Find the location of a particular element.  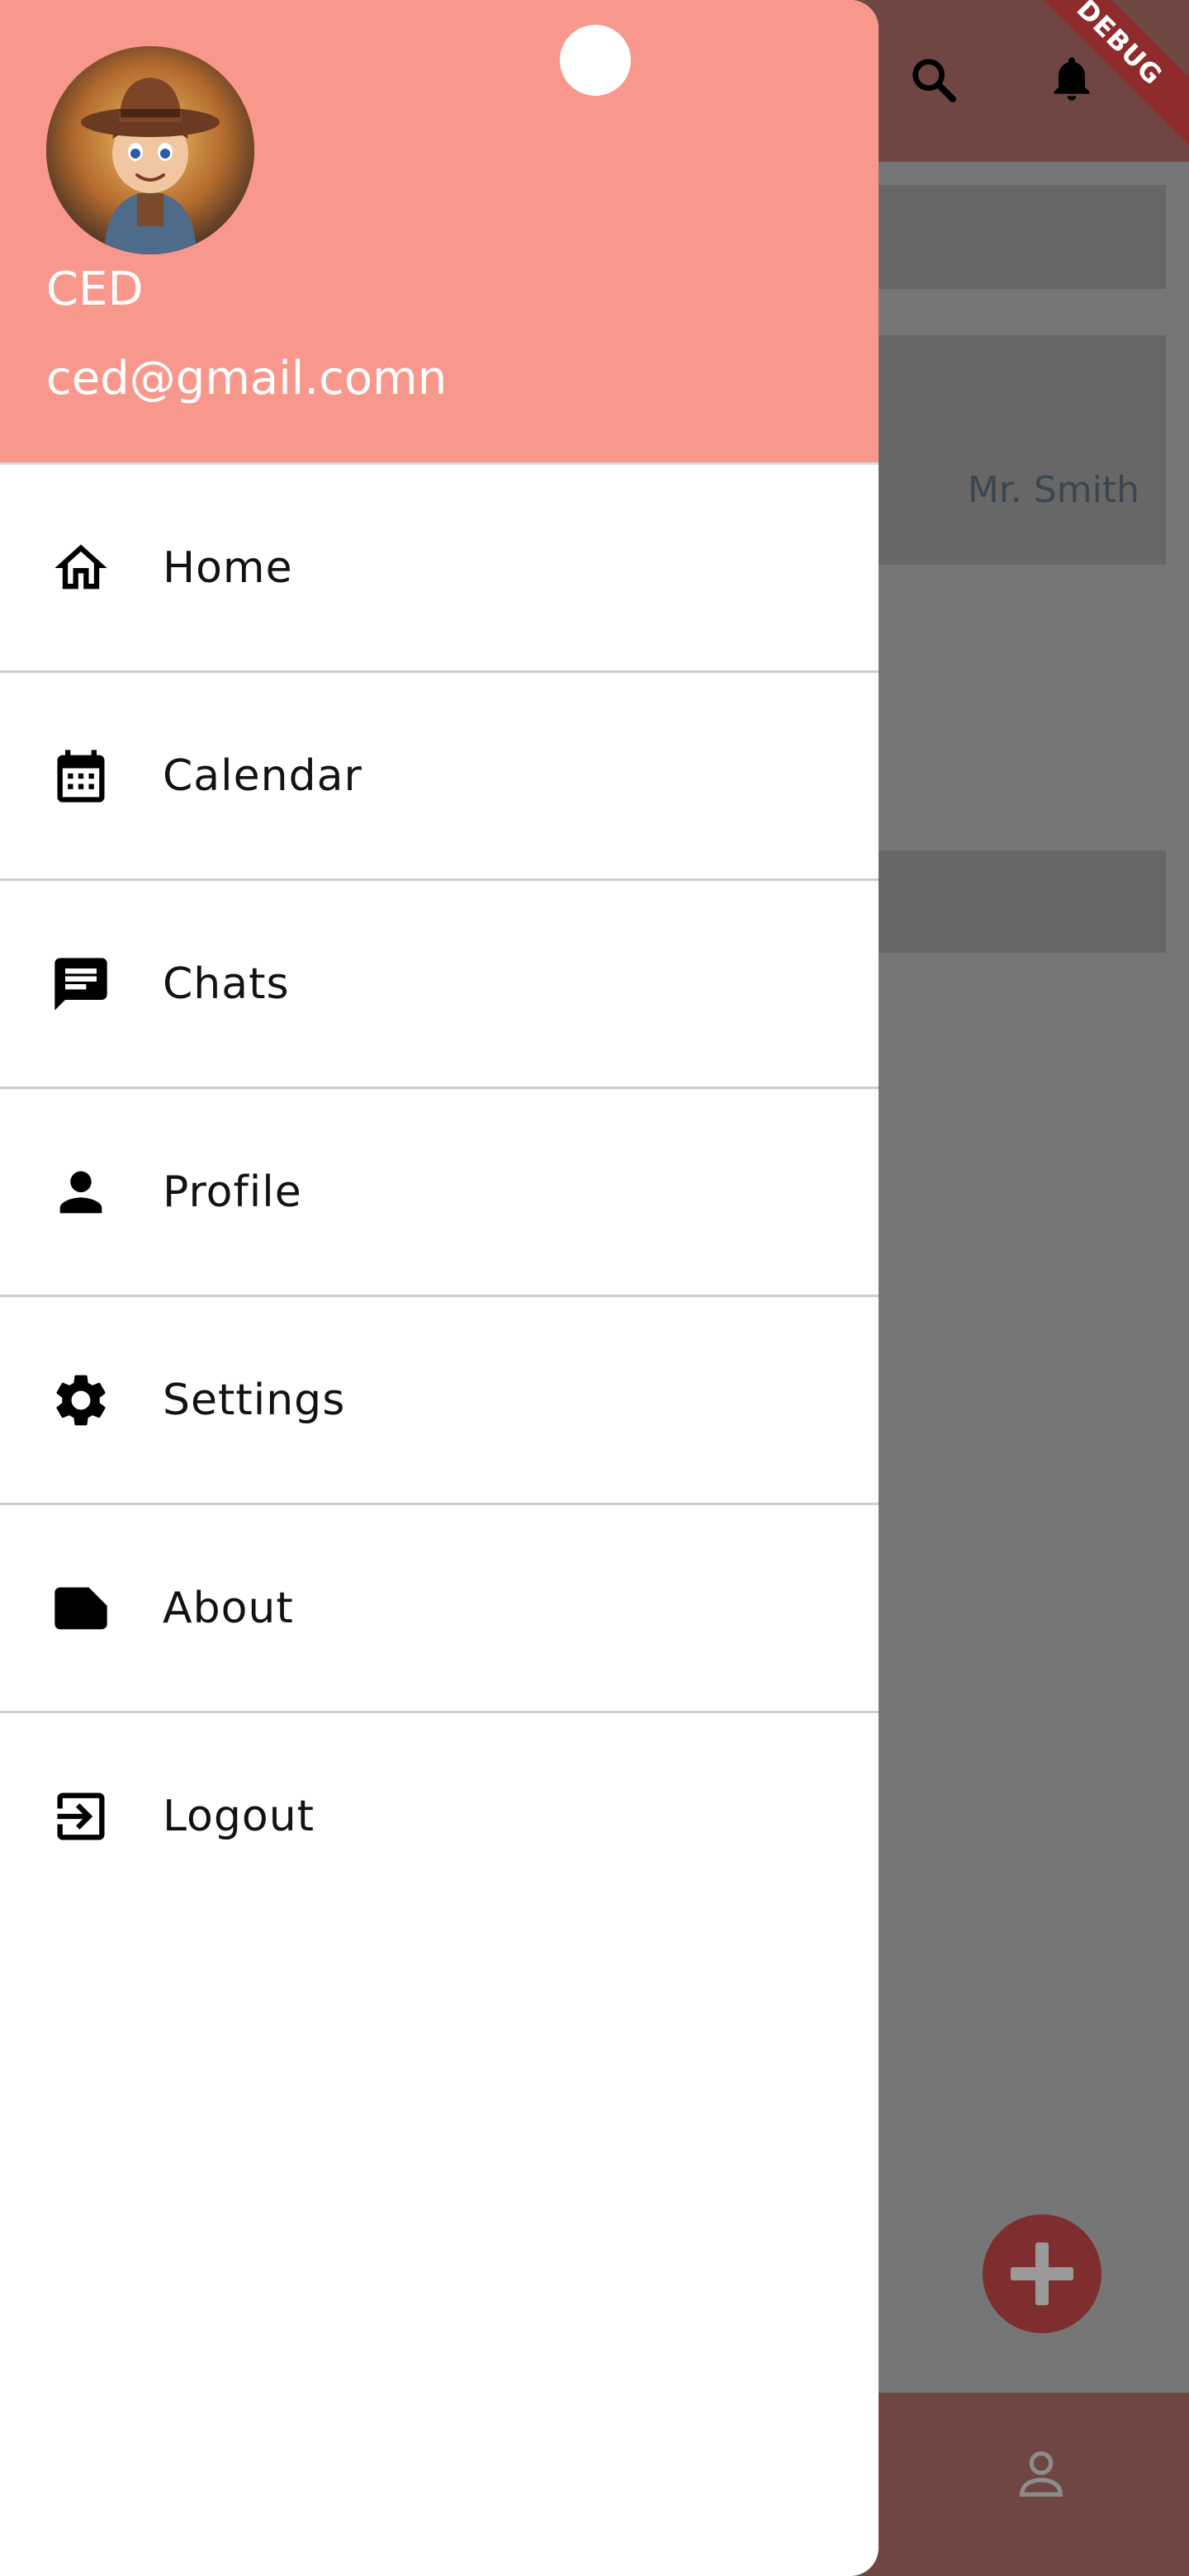

search-icon is located at coordinates (933, 79).